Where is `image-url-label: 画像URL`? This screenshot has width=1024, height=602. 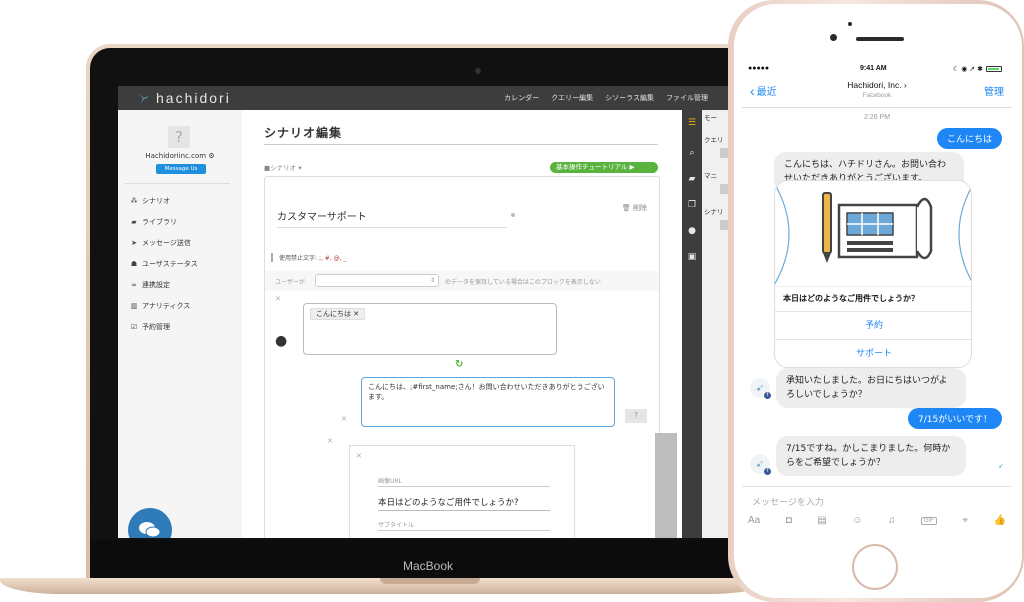 image-url-label: 画像URL is located at coordinates (390, 481).